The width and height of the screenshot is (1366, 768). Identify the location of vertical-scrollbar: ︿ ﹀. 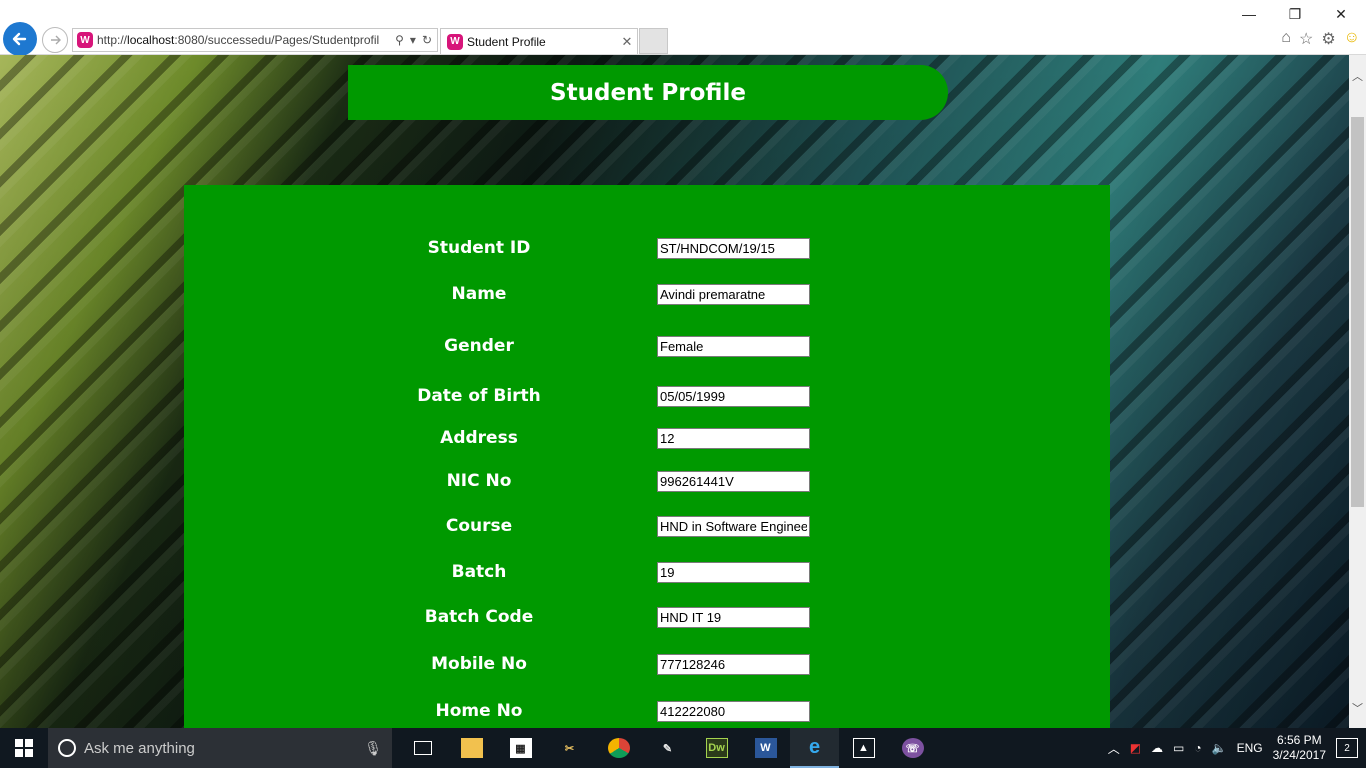
(1357, 391).